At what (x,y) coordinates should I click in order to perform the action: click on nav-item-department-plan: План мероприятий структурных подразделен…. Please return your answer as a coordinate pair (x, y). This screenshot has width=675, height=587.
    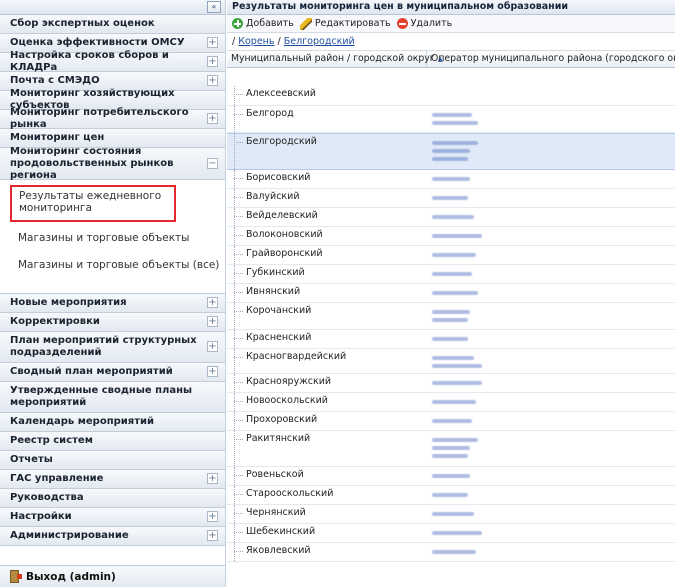
    Looking at the image, I should click on (112, 347).